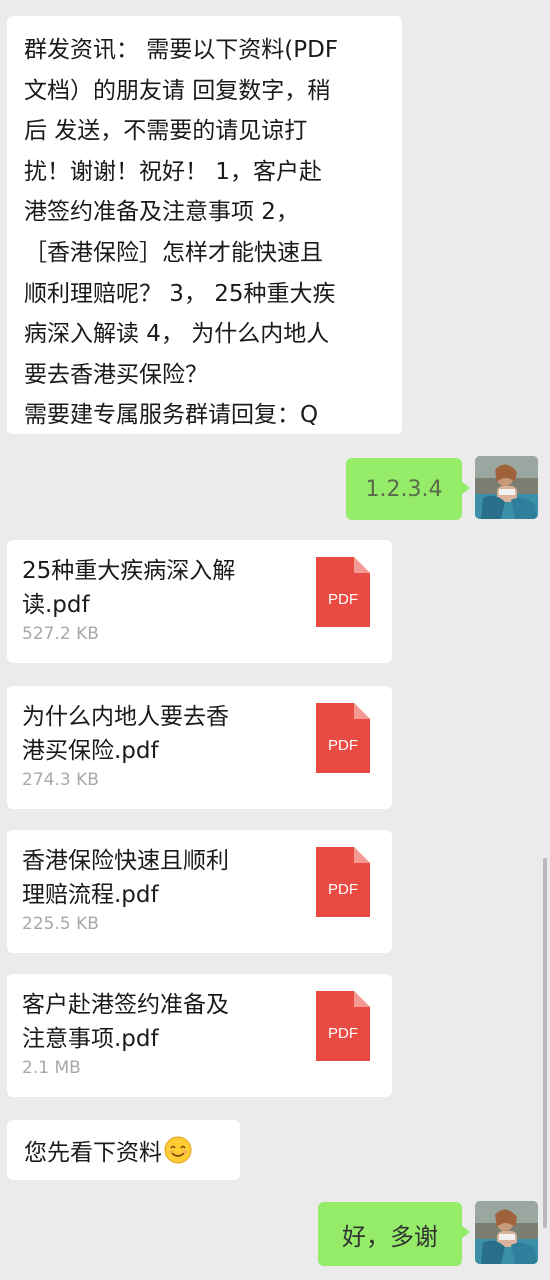  What do you see at coordinates (161, 212) in the screenshot?
I see `message-text-line: 港签约准备及注意事项 2，` at bounding box center [161, 212].